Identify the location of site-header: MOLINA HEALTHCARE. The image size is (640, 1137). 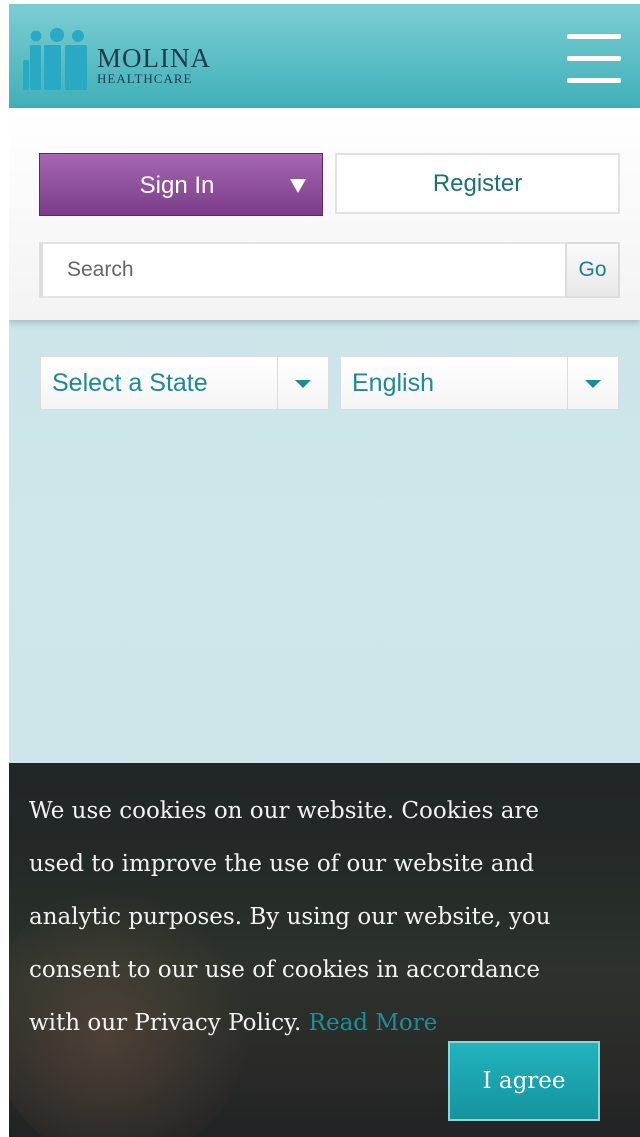
(324, 56).